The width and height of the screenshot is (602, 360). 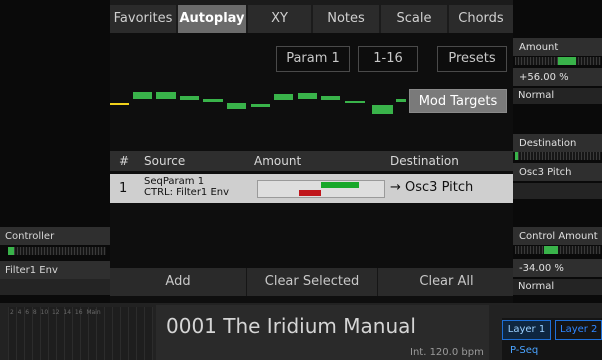 What do you see at coordinates (311, 161) in the screenshot?
I see `mod-table-header: # Source Amount Destination` at bounding box center [311, 161].